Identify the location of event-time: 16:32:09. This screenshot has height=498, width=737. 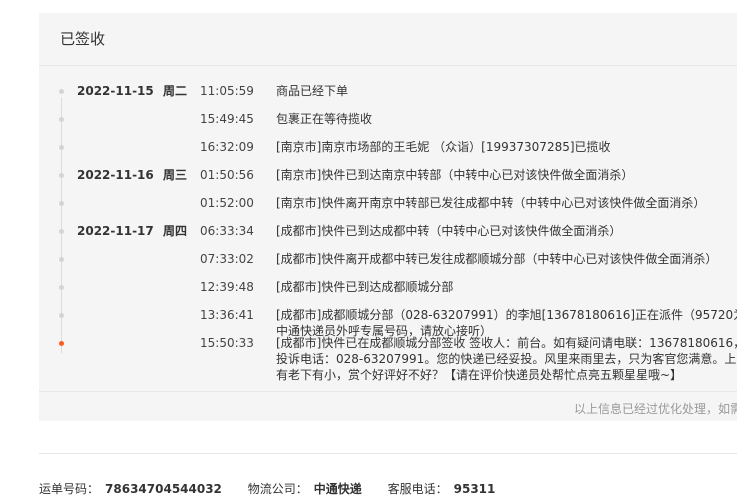
(227, 147).